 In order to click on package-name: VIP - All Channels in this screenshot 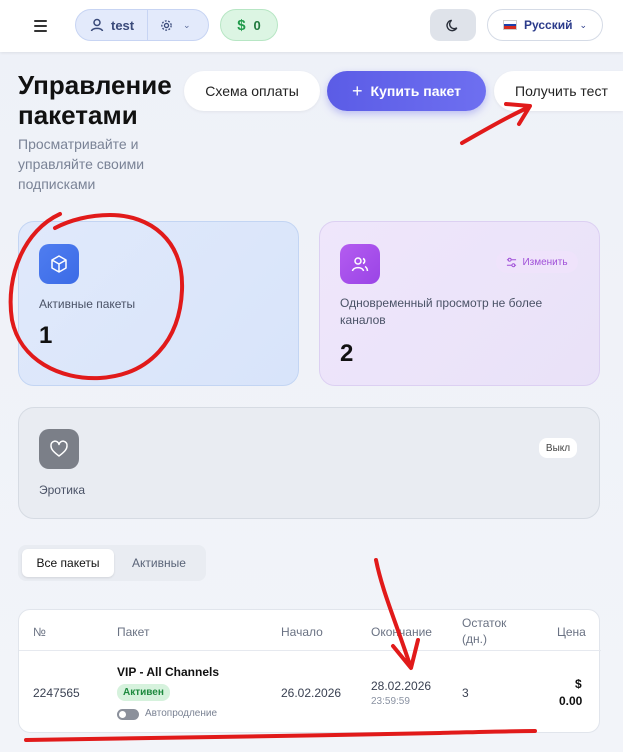, I will do `click(168, 672)`.